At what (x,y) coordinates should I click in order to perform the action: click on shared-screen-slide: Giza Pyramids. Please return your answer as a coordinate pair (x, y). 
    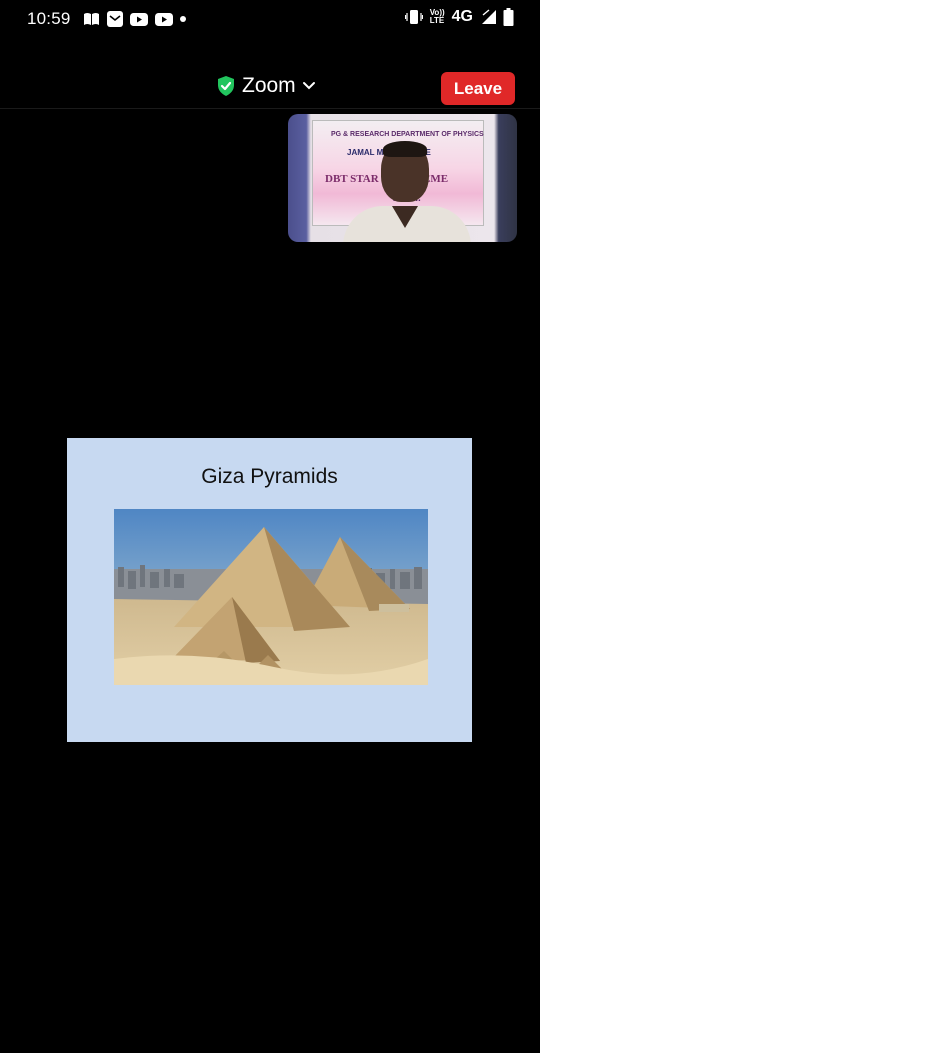
    Looking at the image, I should click on (269, 590).